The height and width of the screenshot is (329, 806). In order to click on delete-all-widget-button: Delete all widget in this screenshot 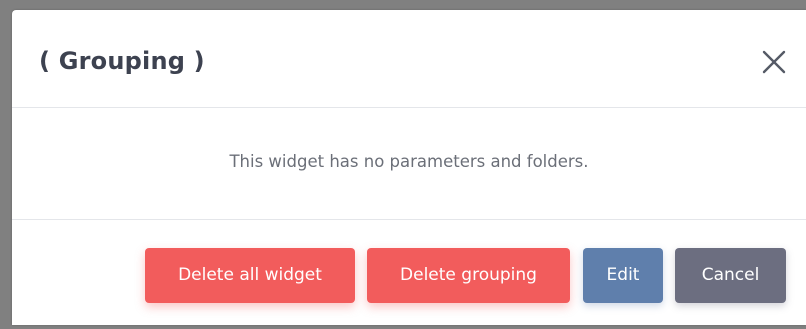, I will do `click(250, 275)`.